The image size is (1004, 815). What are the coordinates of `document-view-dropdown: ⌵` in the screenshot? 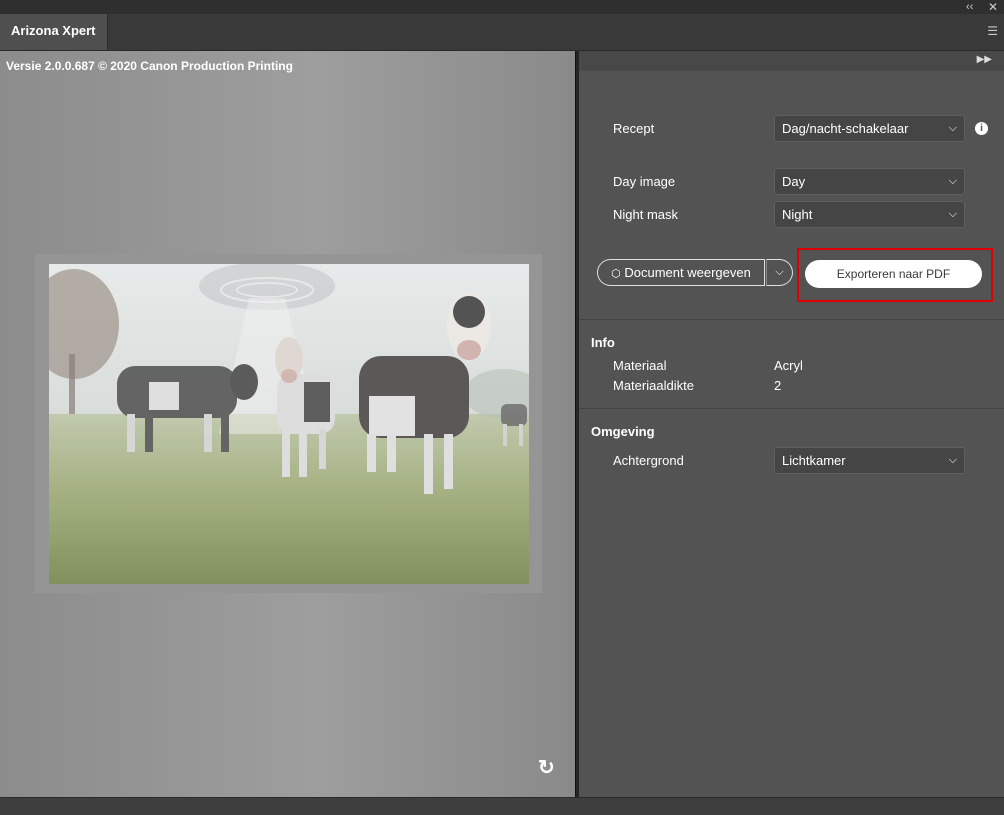 It's located at (779, 272).